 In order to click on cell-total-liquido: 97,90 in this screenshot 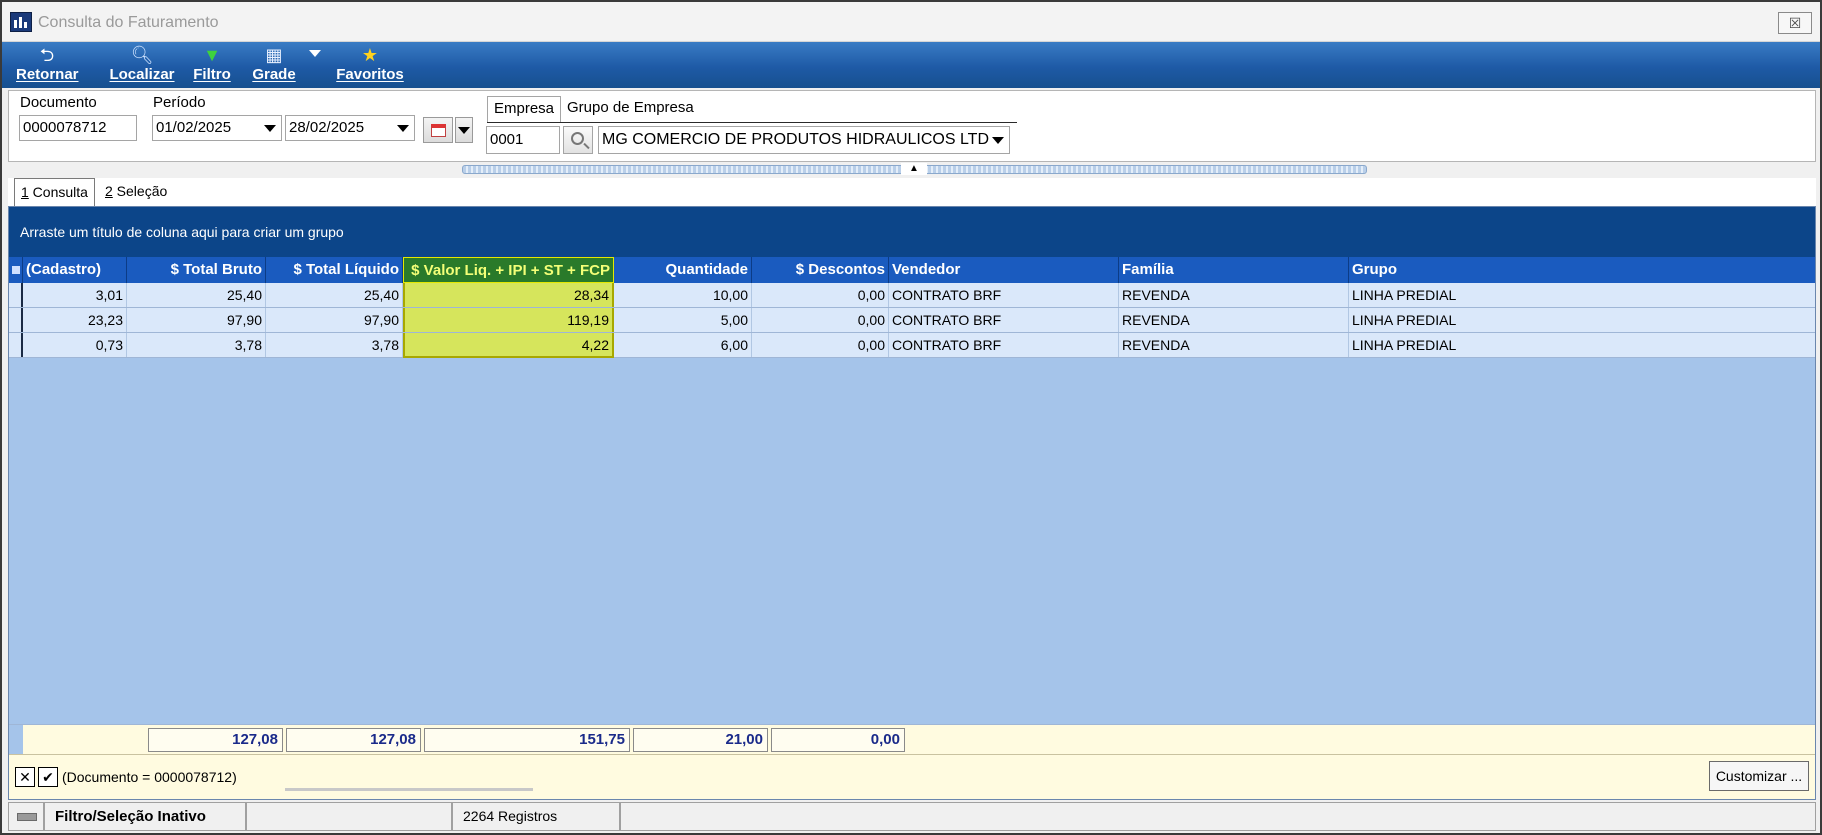, I will do `click(334, 320)`.